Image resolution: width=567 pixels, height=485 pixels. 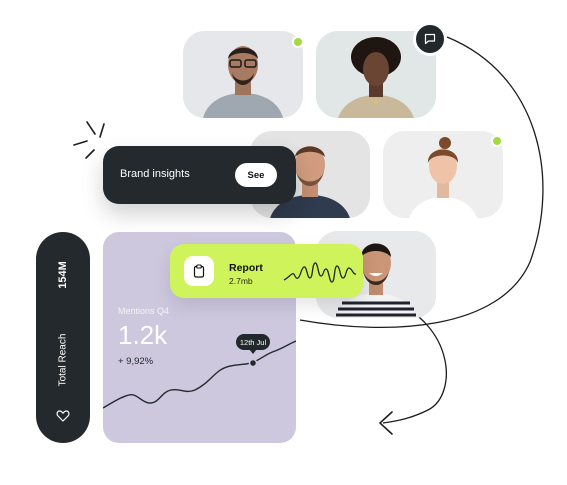 I want to click on report-sparkline, so click(x=320, y=272).